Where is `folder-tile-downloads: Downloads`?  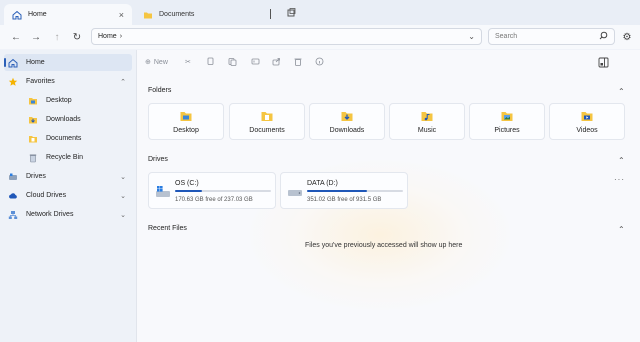
folder-tile-downloads: Downloads is located at coordinates (347, 121).